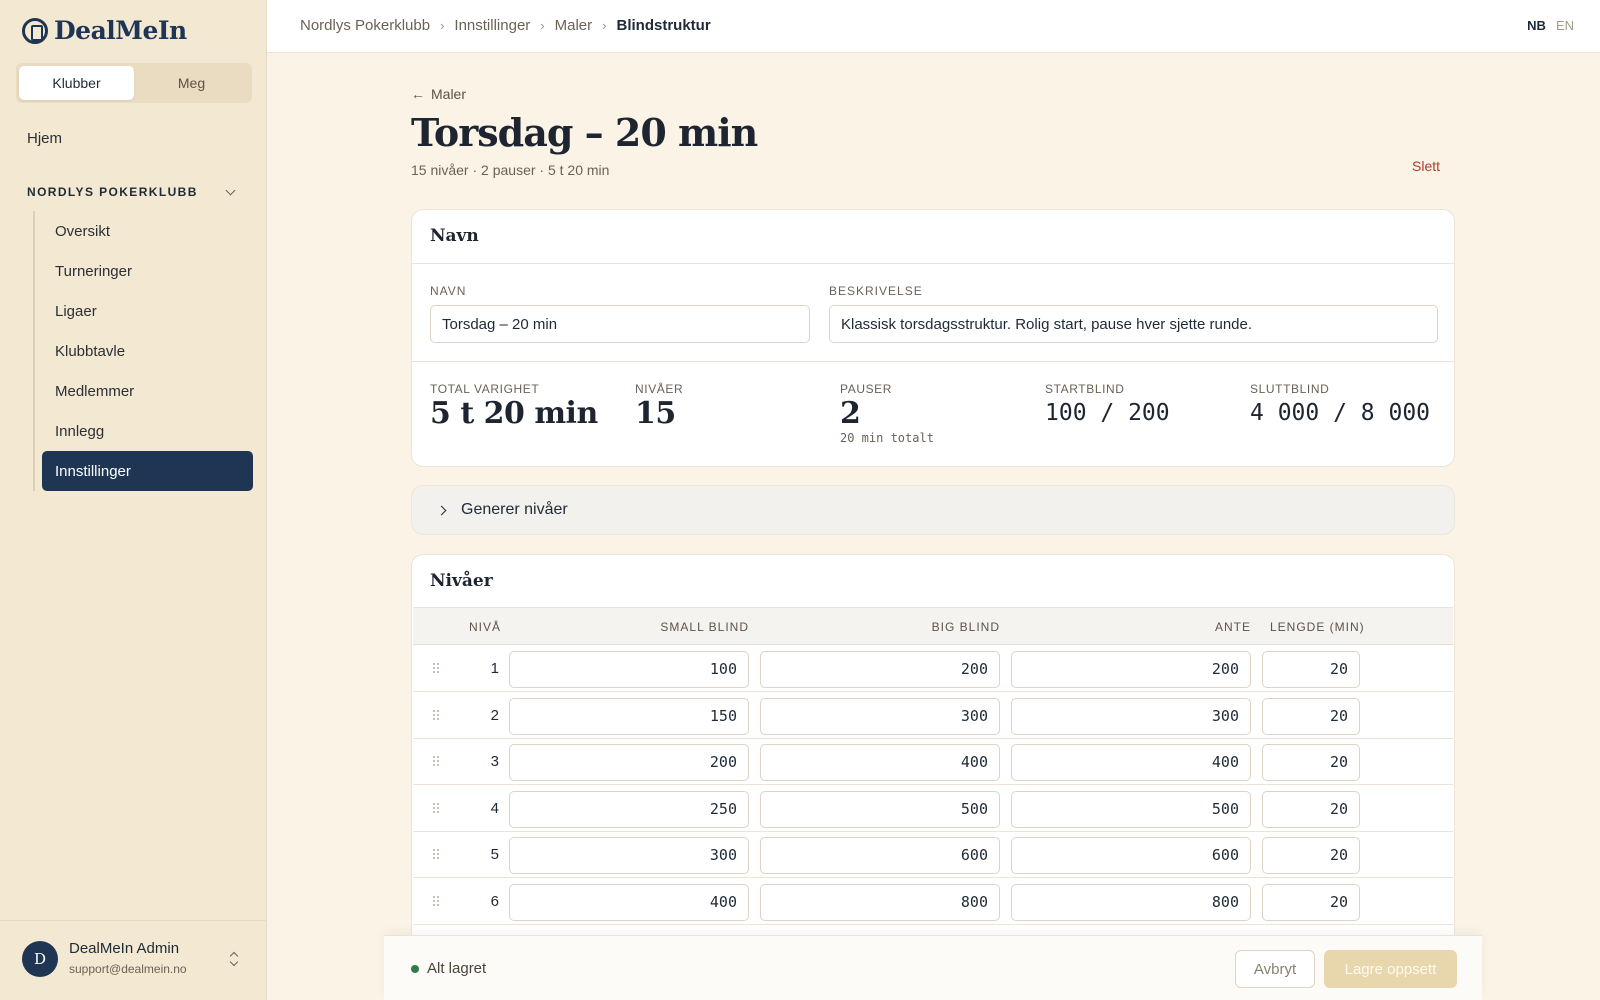 The image size is (1600, 1000). Describe the element at coordinates (880, 809) in the screenshot. I see `big-blind-input: 500` at that location.